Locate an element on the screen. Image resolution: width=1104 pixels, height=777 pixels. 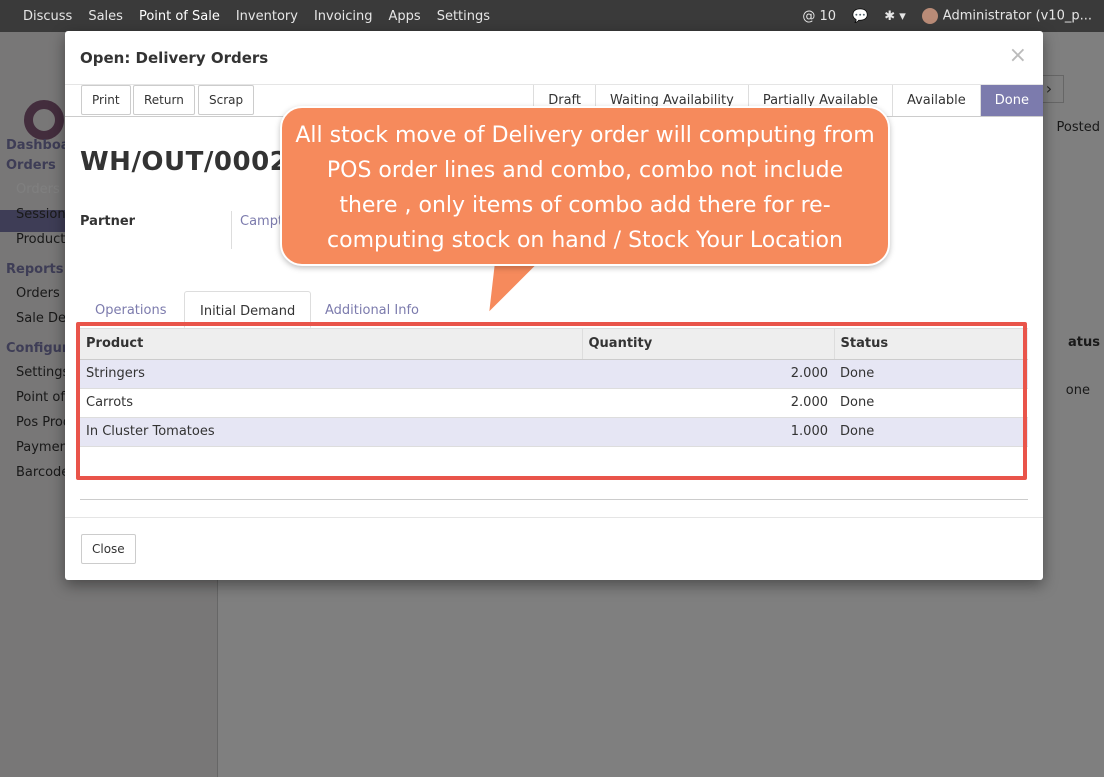
modal-title: Open: Delivery Orders is located at coordinates (174, 58).